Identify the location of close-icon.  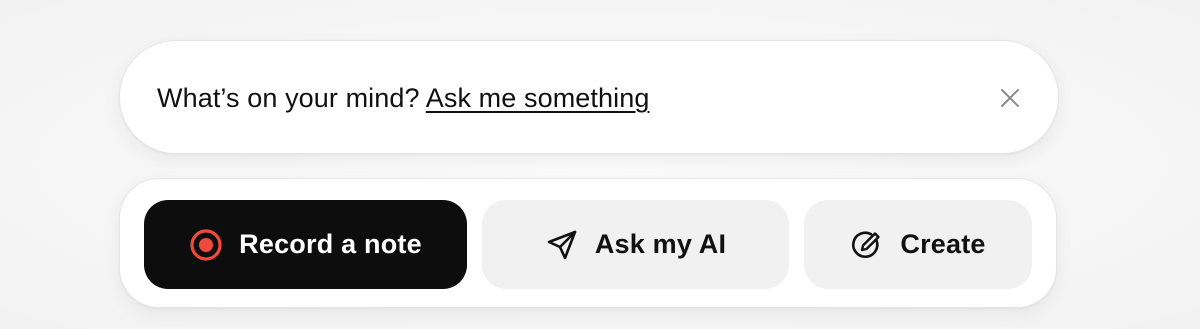
(1010, 98).